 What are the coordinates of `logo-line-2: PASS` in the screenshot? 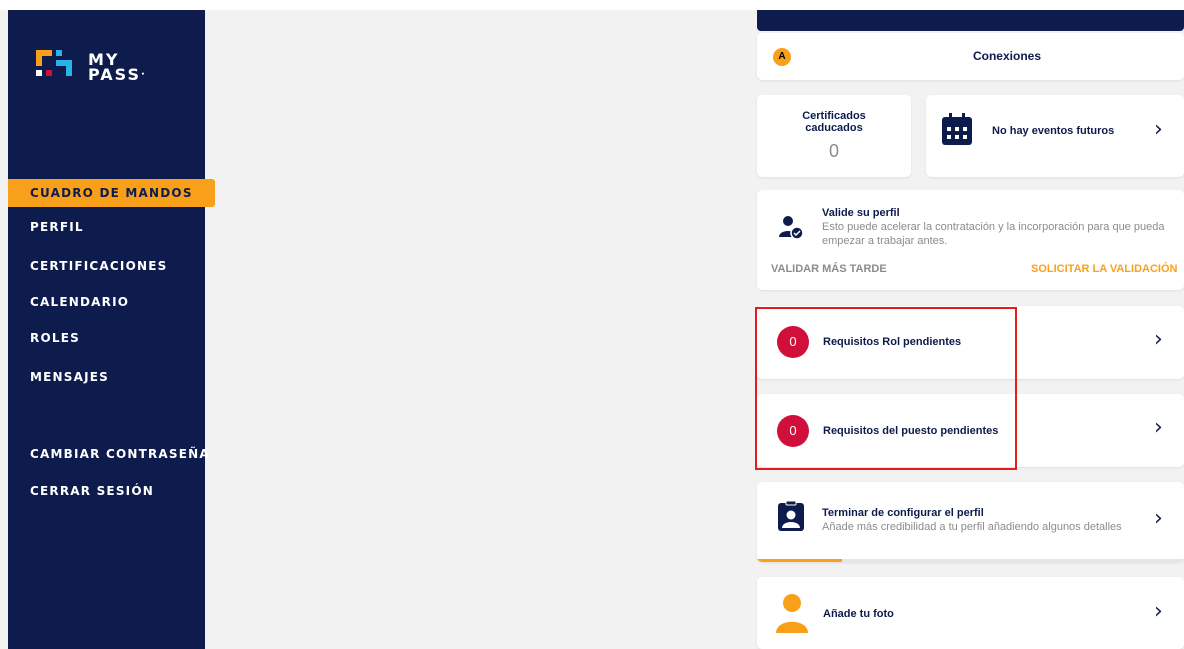 It's located at (114, 74).